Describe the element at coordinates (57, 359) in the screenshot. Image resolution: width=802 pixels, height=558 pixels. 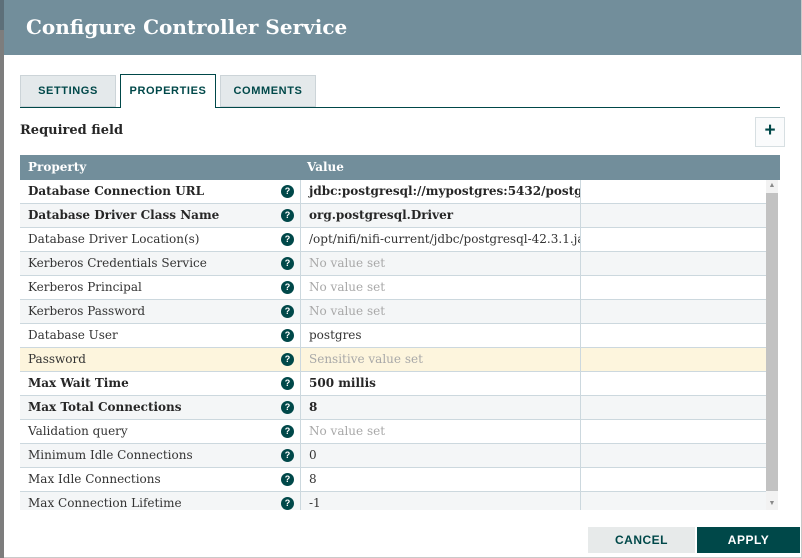
I see `property-name: Password` at that location.